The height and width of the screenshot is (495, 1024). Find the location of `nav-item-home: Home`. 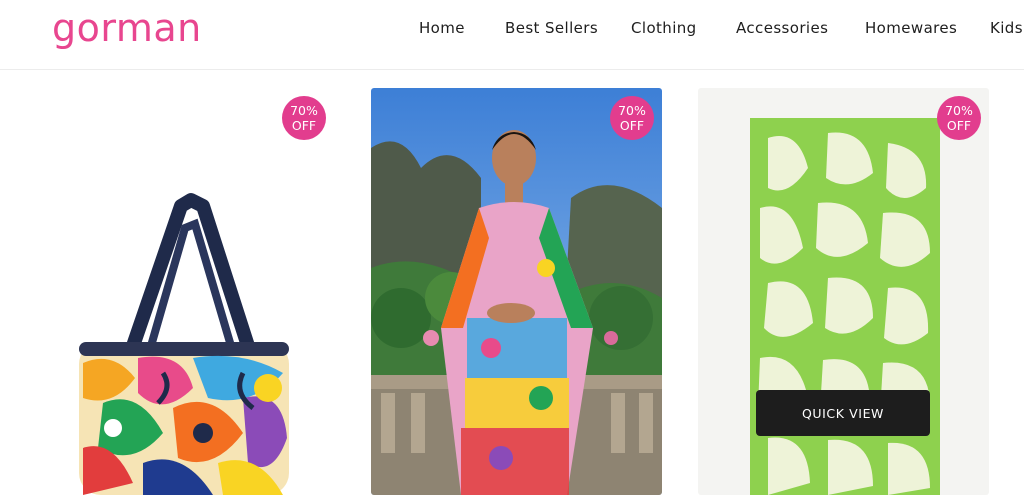

nav-item-home: Home is located at coordinates (442, 28).